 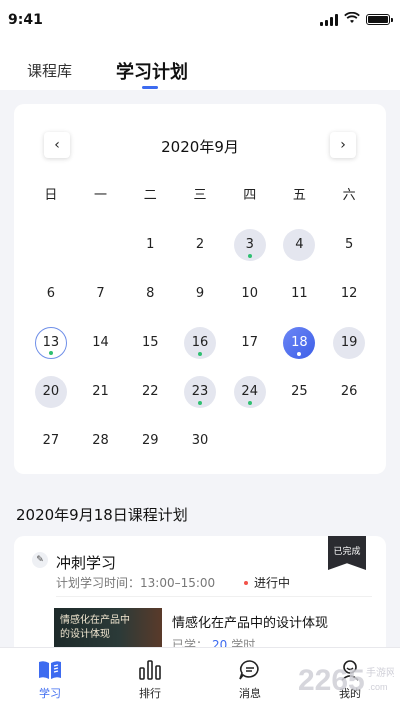 I want to click on calendar-day: 12, so click(x=349, y=294).